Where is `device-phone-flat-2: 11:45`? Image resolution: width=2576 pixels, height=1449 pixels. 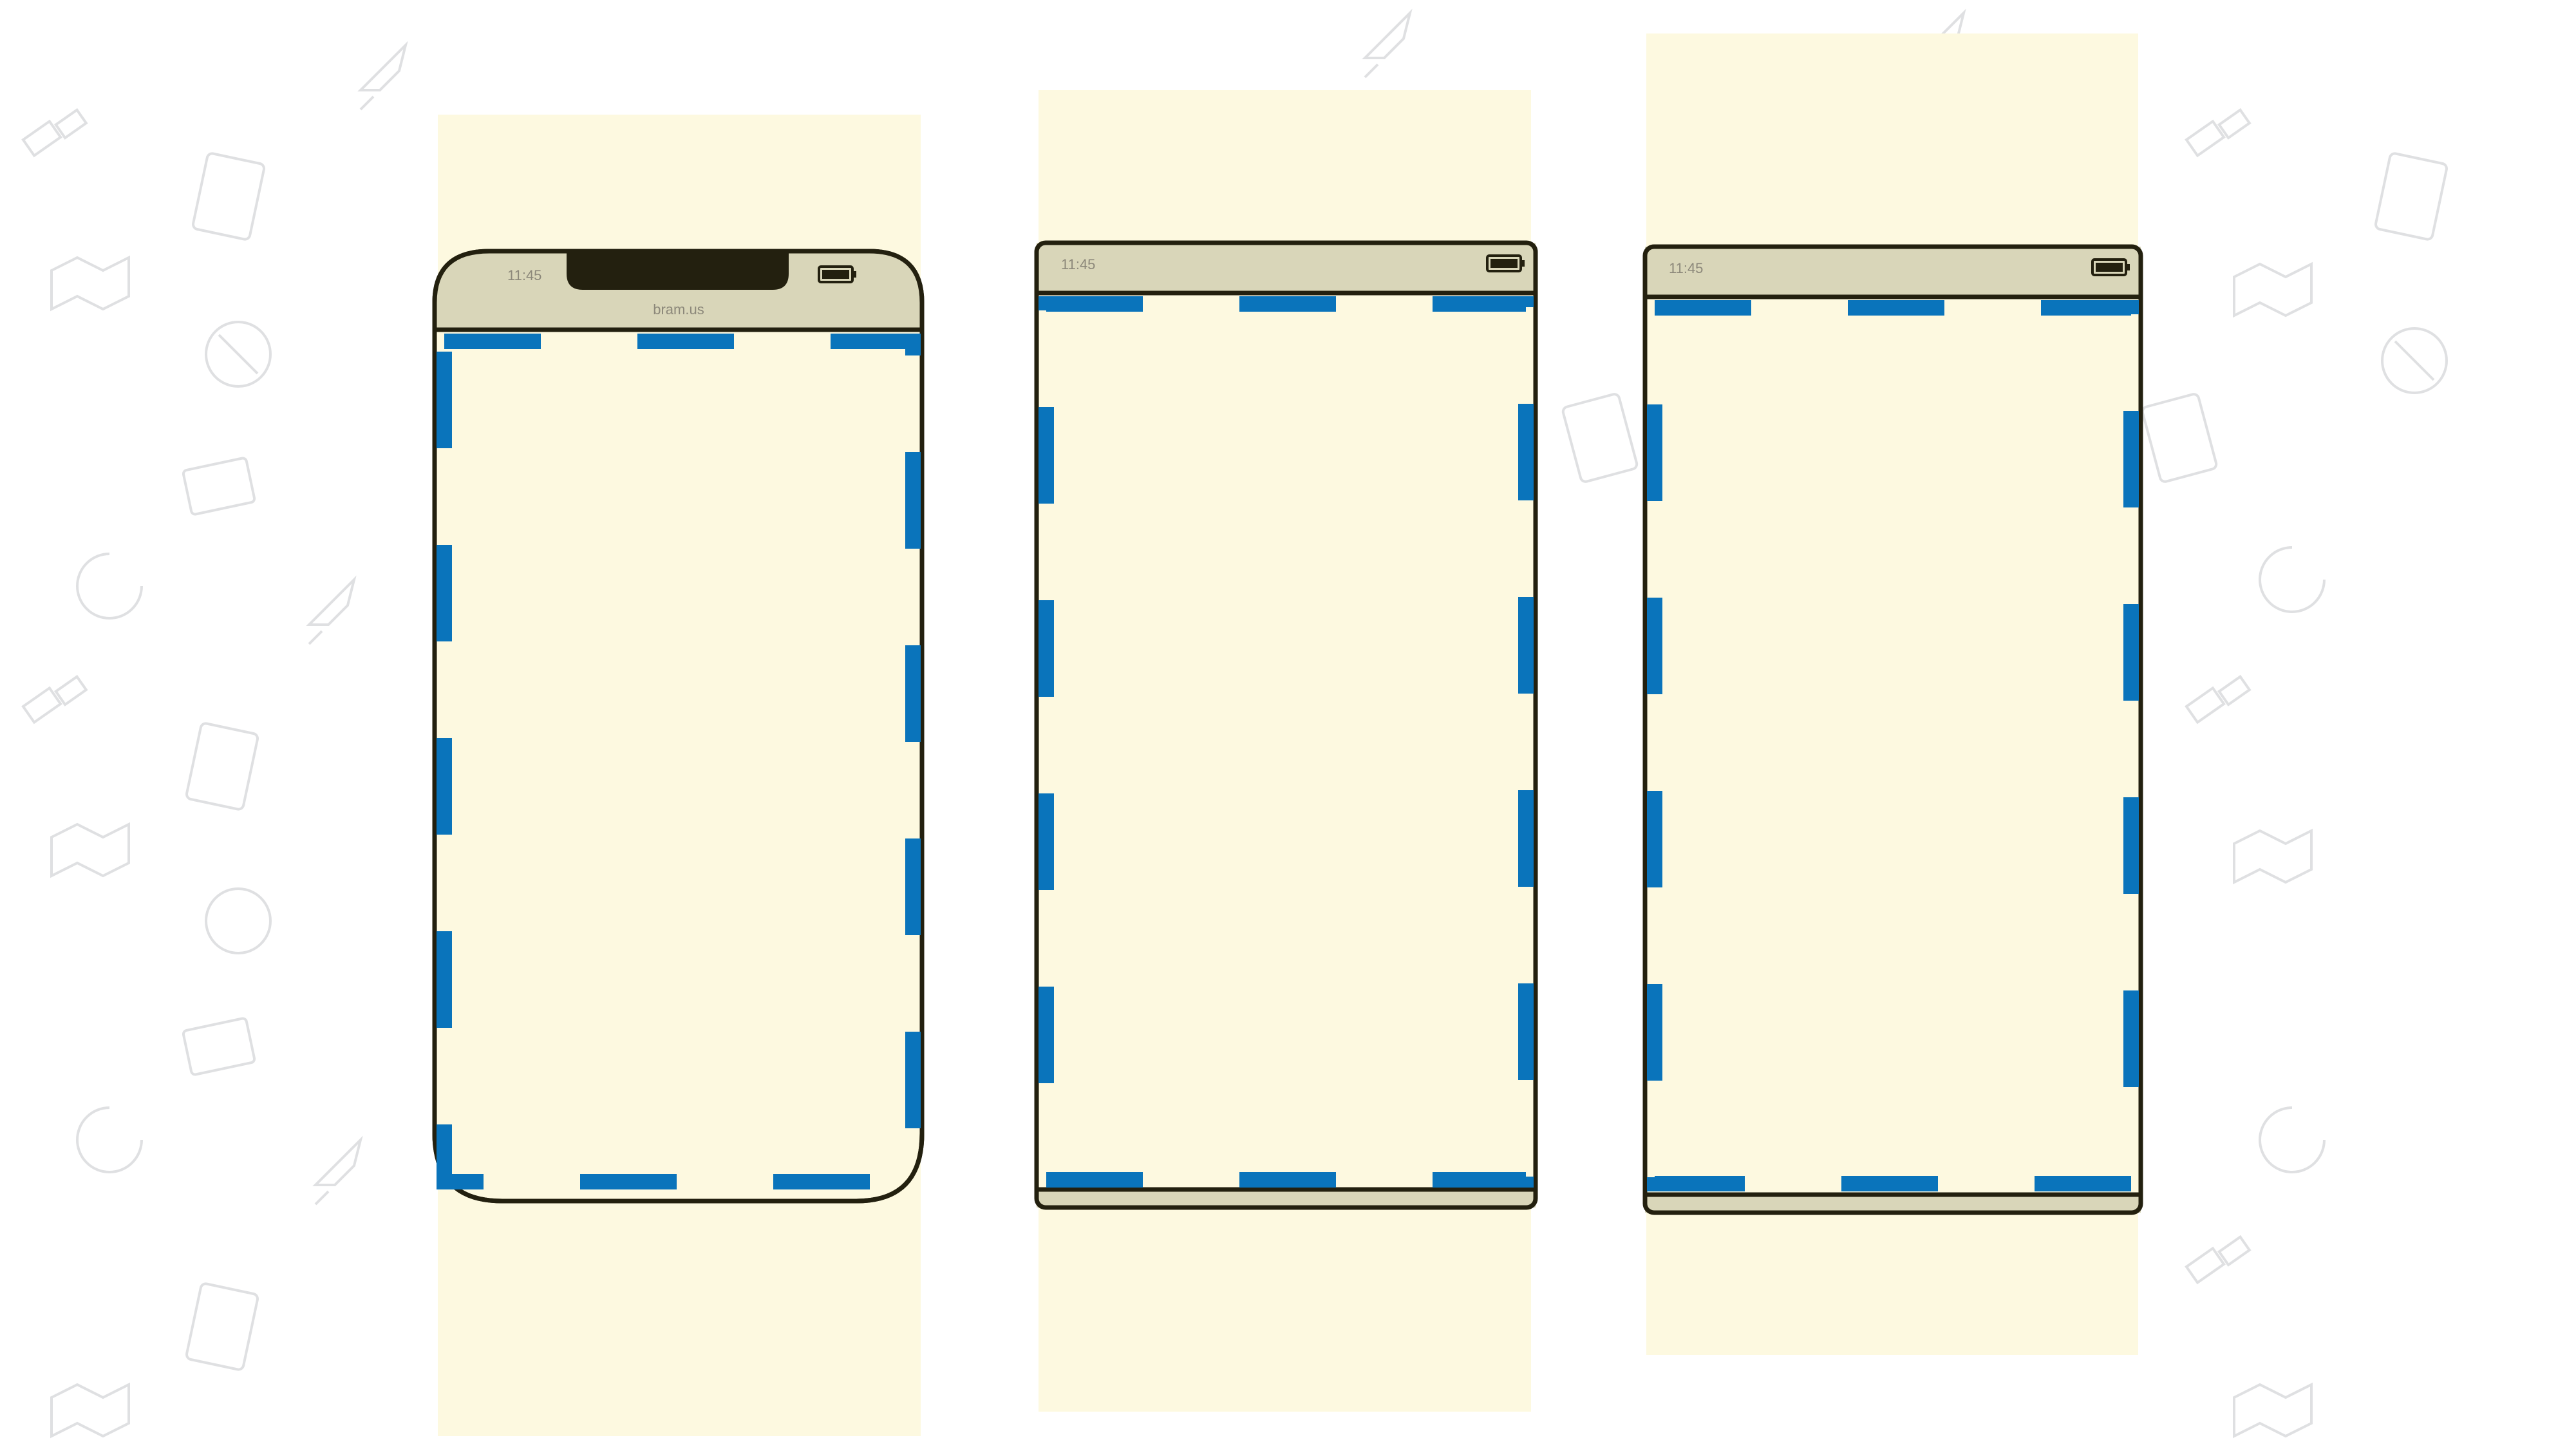
device-phone-flat-2: 11:45 is located at coordinates (1892, 729).